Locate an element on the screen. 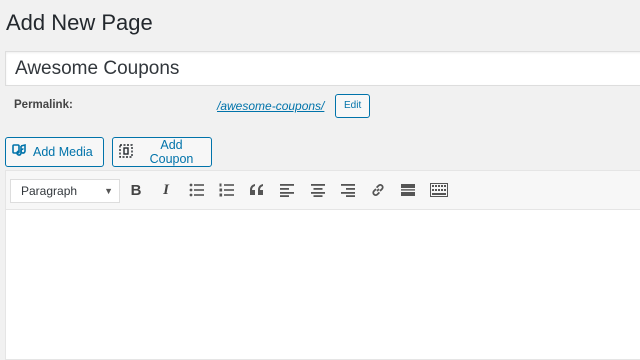 The width and height of the screenshot is (640, 360). permalink-link: /awesome-coupons/ is located at coordinates (270, 106).